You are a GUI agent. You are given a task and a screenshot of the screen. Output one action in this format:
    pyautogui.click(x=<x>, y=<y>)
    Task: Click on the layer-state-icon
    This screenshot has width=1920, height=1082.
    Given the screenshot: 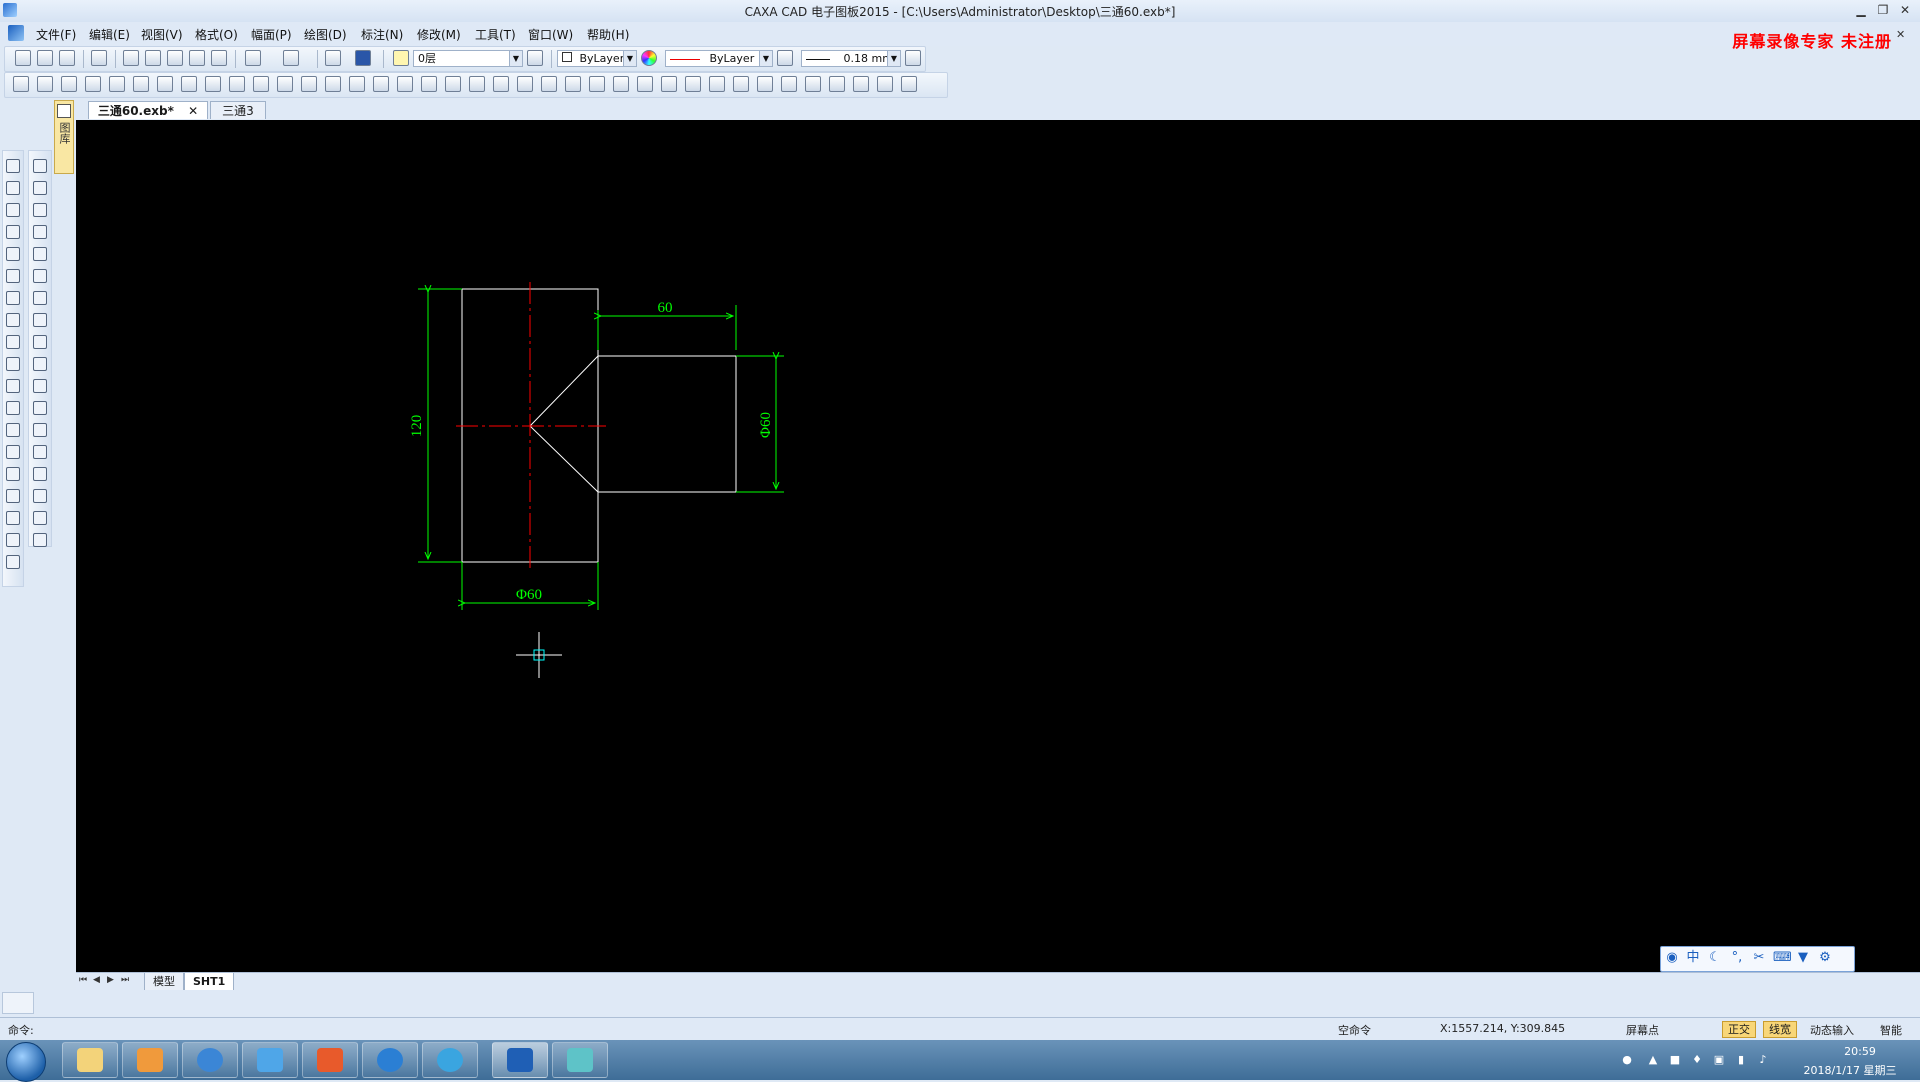 What is the action you would take?
    pyautogui.click(x=401, y=58)
    